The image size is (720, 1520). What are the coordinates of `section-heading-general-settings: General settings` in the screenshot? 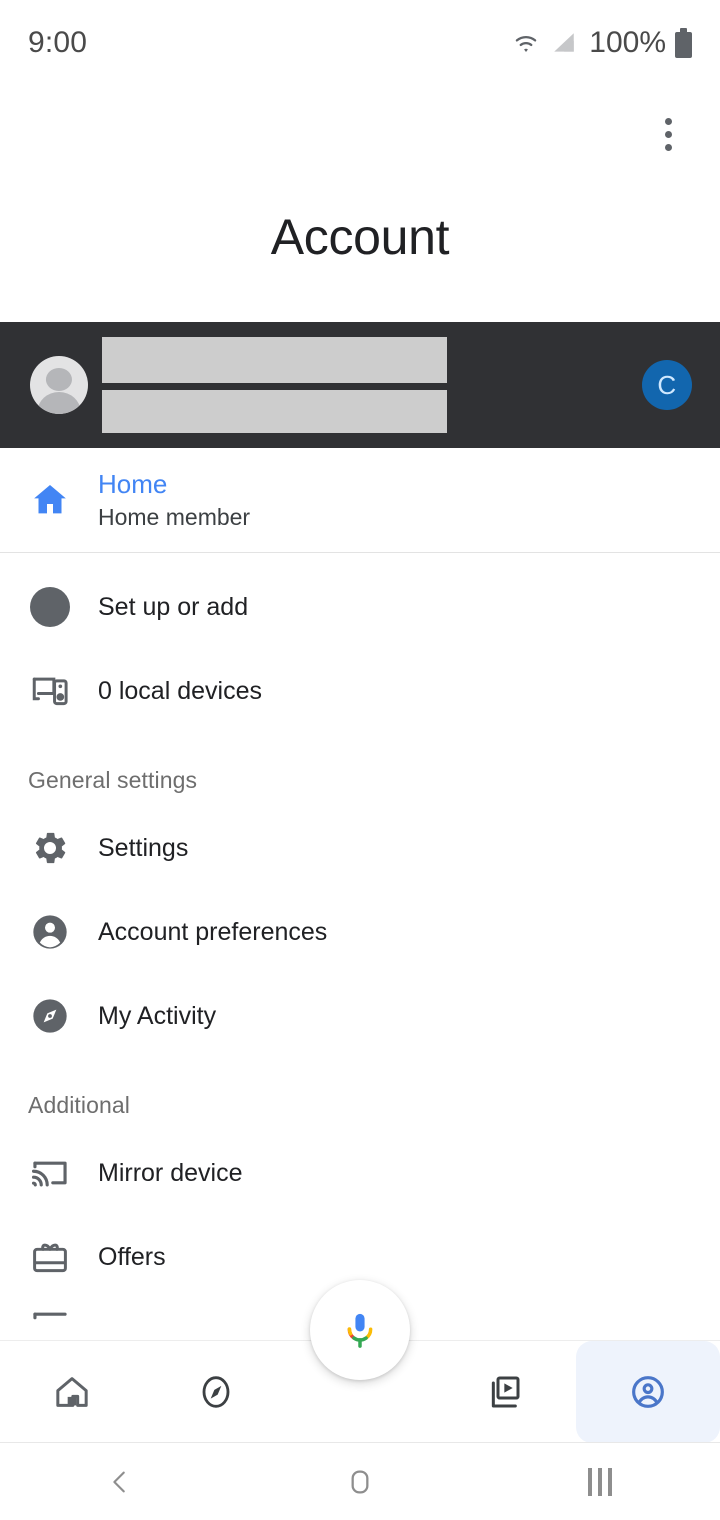 It's located at (113, 780).